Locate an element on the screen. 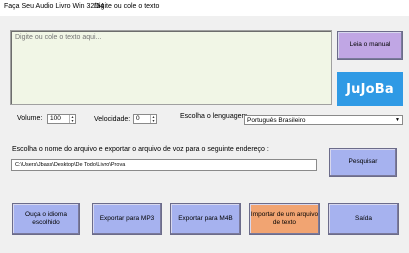 This screenshot has width=409, height=253. speed-label: Velocidade: is located at coordinates (112, 119).